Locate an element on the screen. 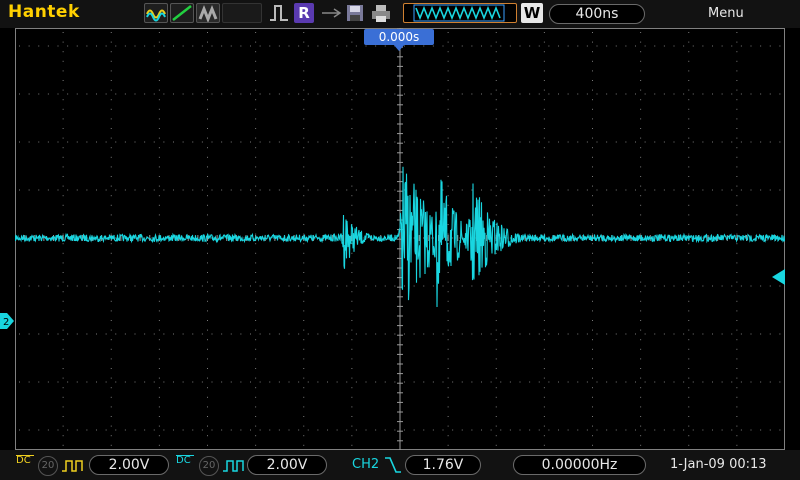  date-time: 1-Jan-09 00:13 is located at coordinates (718, 464).